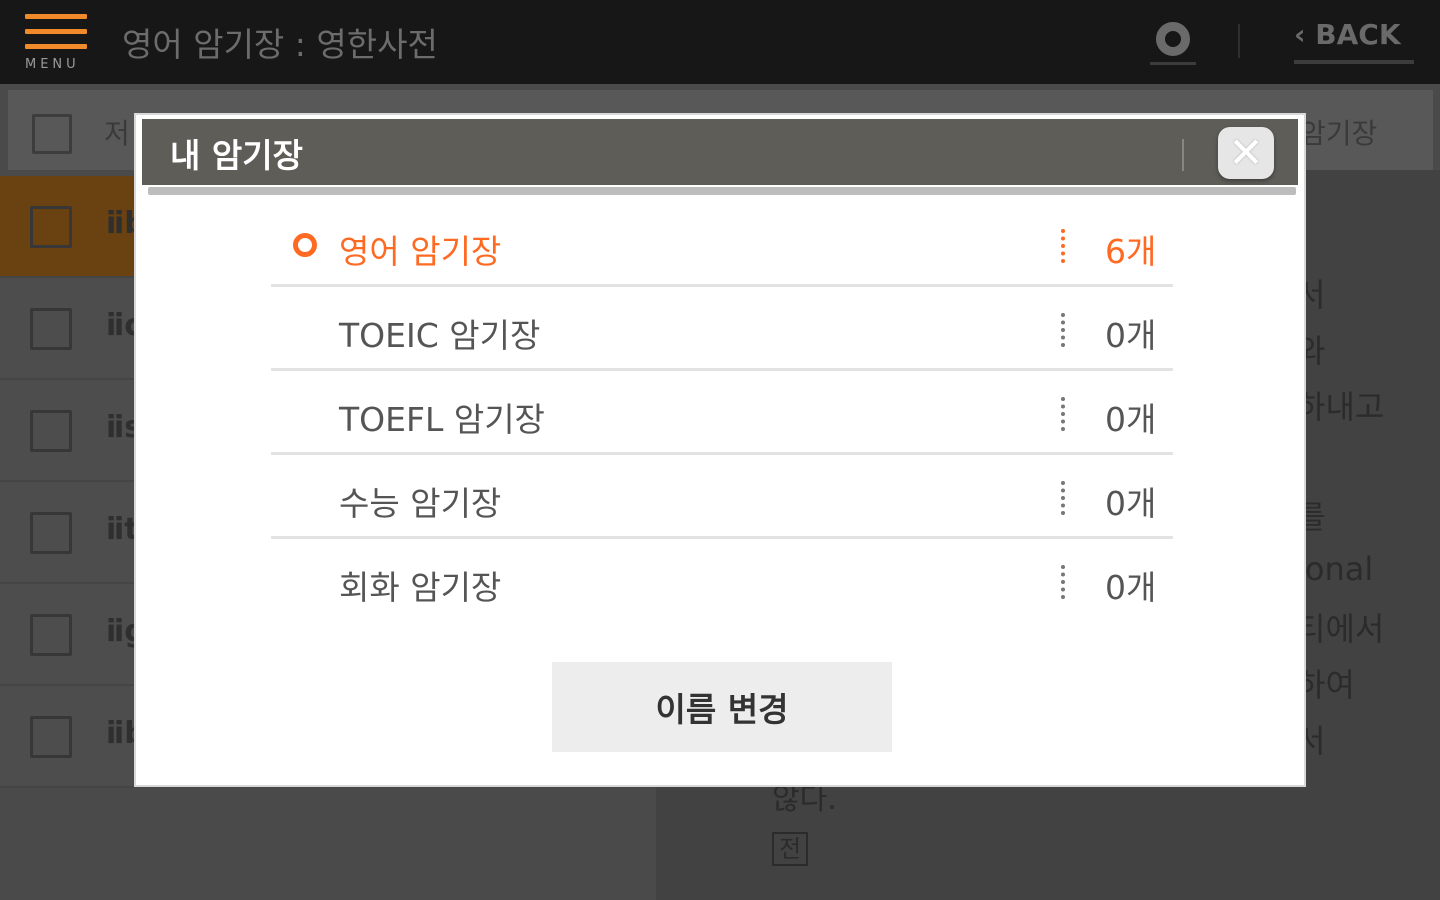 This screenshot has height=900, width=1440. Describe the element at coordinates (52, 134) in the screenshot. I see `select-all-checkbox` at that location.